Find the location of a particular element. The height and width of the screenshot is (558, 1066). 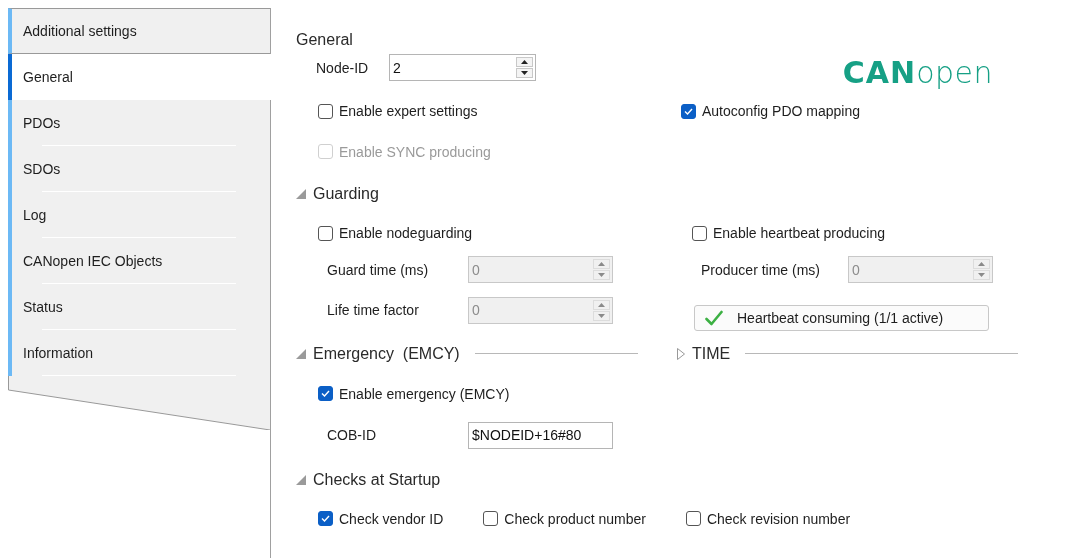

sidebar-tab: Status is located at coordinates (139, 307).